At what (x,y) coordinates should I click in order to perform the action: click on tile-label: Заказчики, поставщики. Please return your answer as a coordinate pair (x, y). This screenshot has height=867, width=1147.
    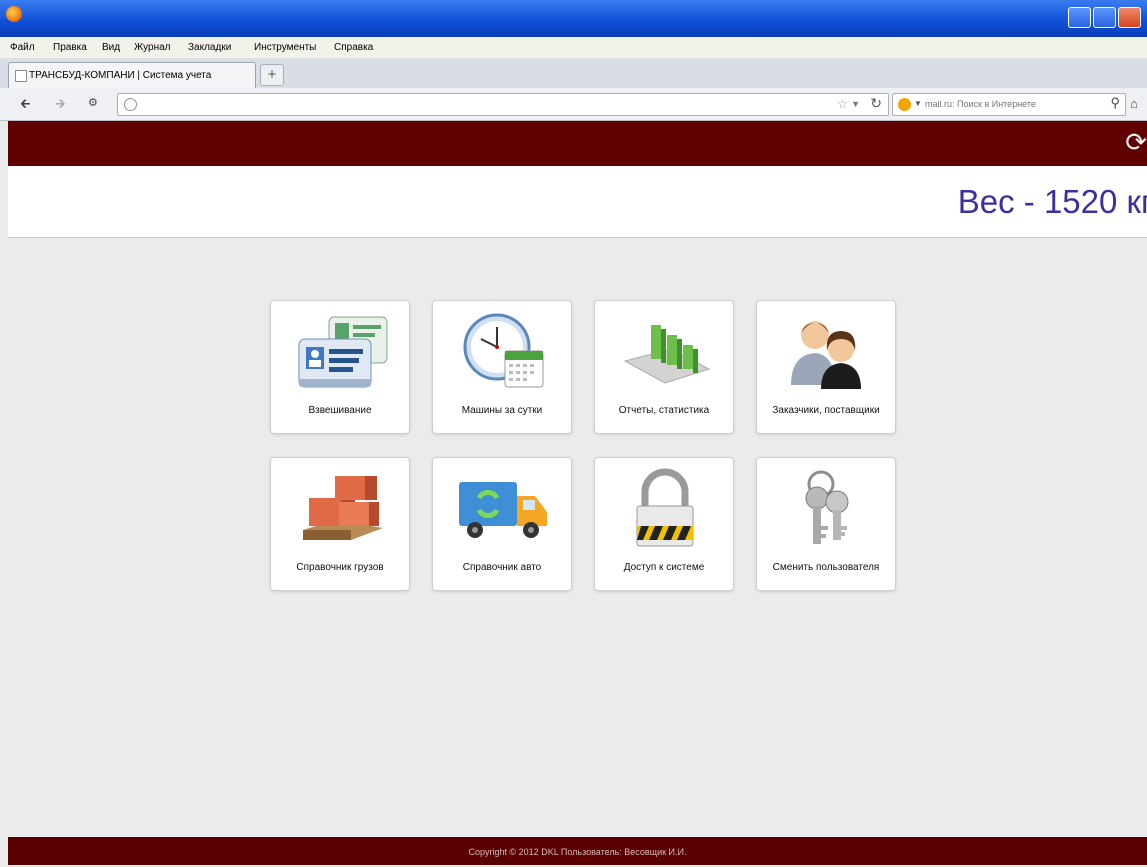
    Looking at the image, I should click on (826, 410).